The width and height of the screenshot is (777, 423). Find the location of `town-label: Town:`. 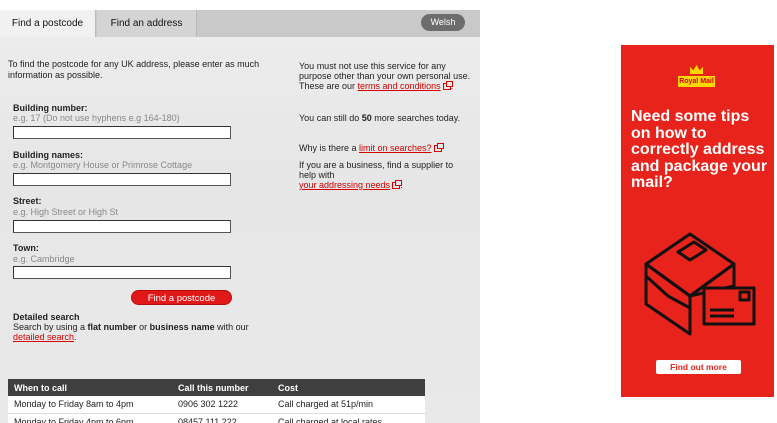

town-label: Town: is located at coordinates (26, 248).